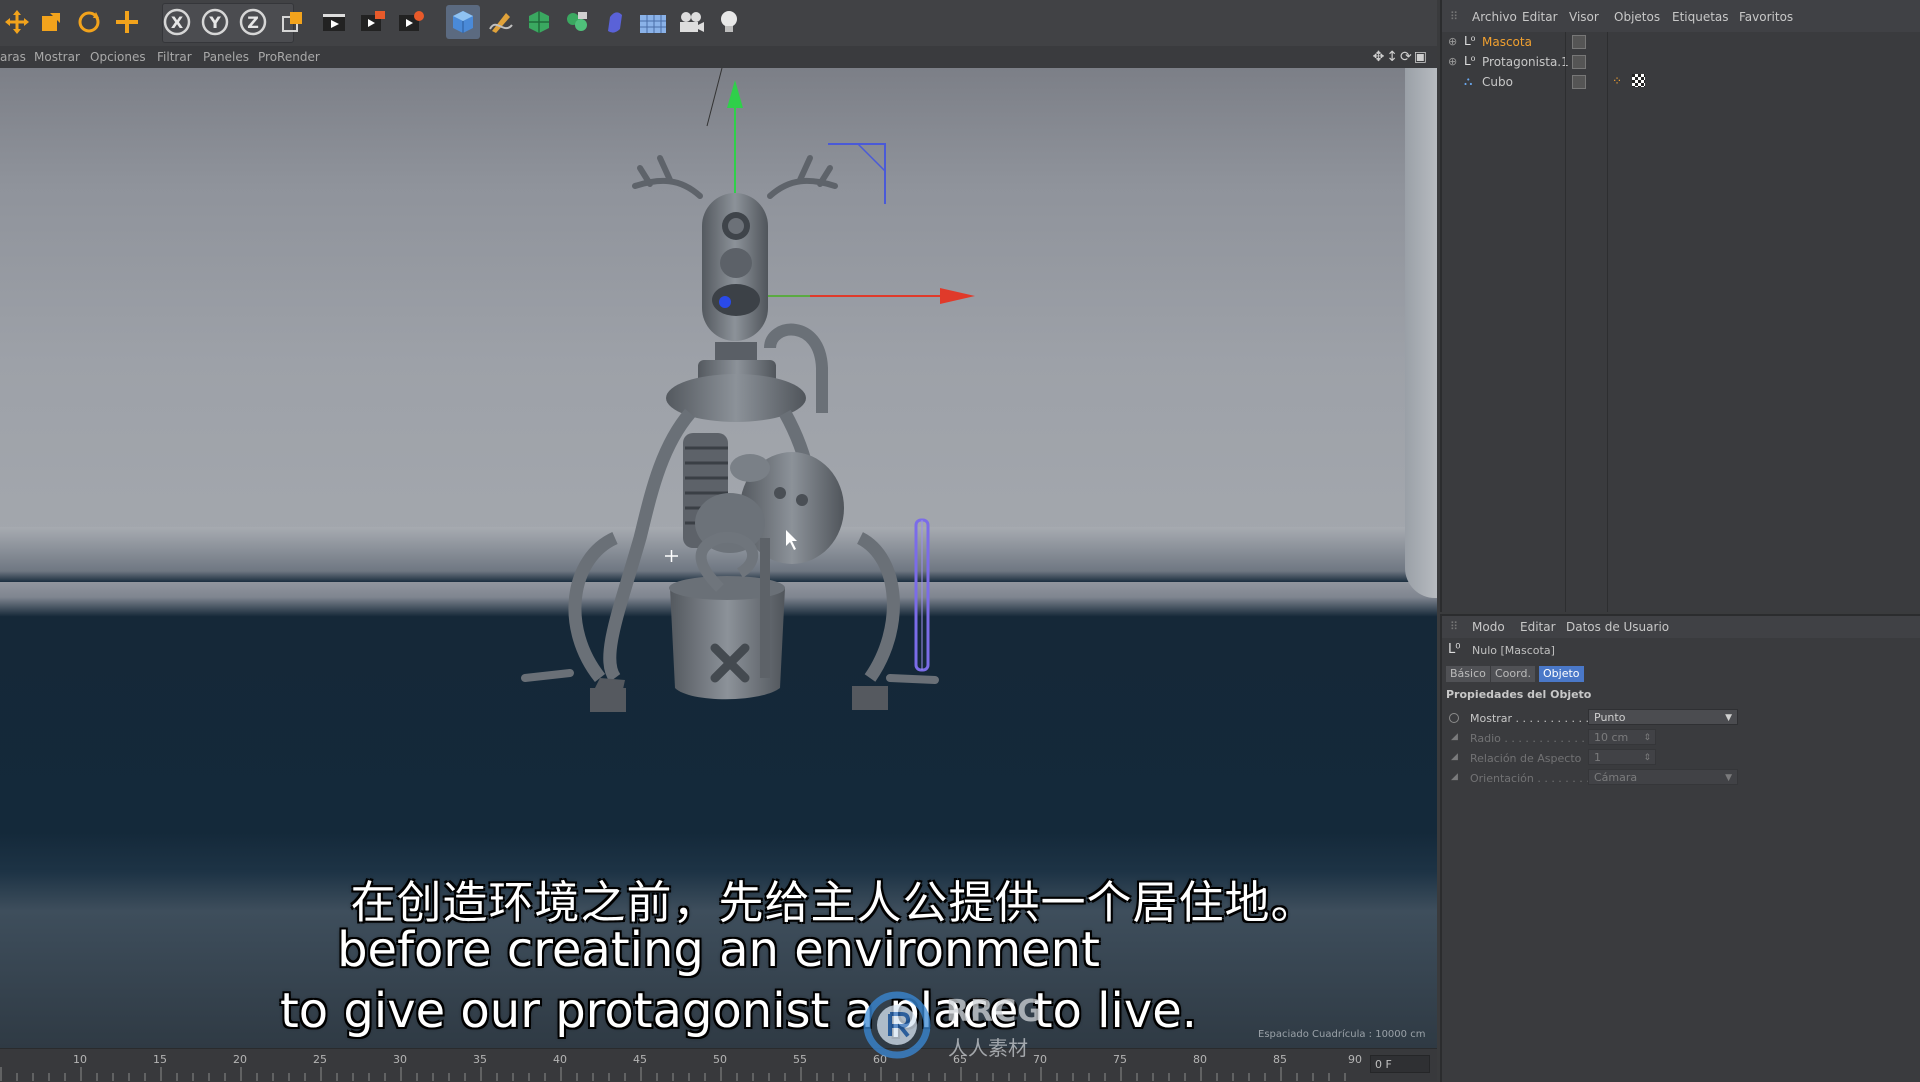 Image resolution: width=1920 pixels, height=1082 pixels. Describe the element at coordinates (1622, 737) in the screenshot. I see `radio-field: 10 cm ⇕` at that location.